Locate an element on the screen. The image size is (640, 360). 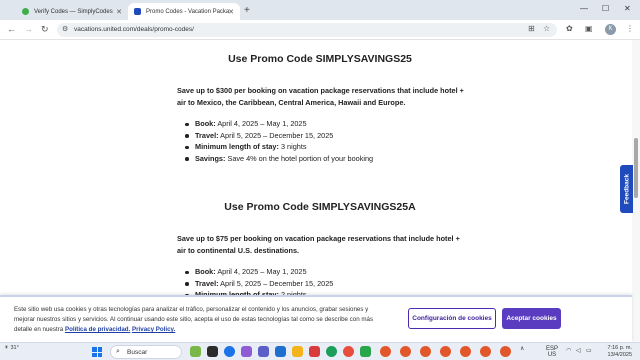
simplycodes-favicon-icon is located at coordinates (25, 11).